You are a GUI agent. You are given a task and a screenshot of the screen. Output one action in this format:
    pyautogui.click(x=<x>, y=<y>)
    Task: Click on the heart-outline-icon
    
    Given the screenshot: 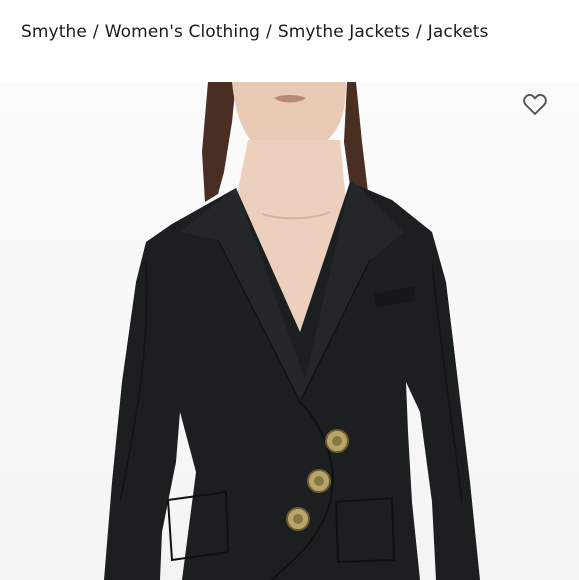 What is the action you would take?
    pyautogui.click(x=535, y=104)
    